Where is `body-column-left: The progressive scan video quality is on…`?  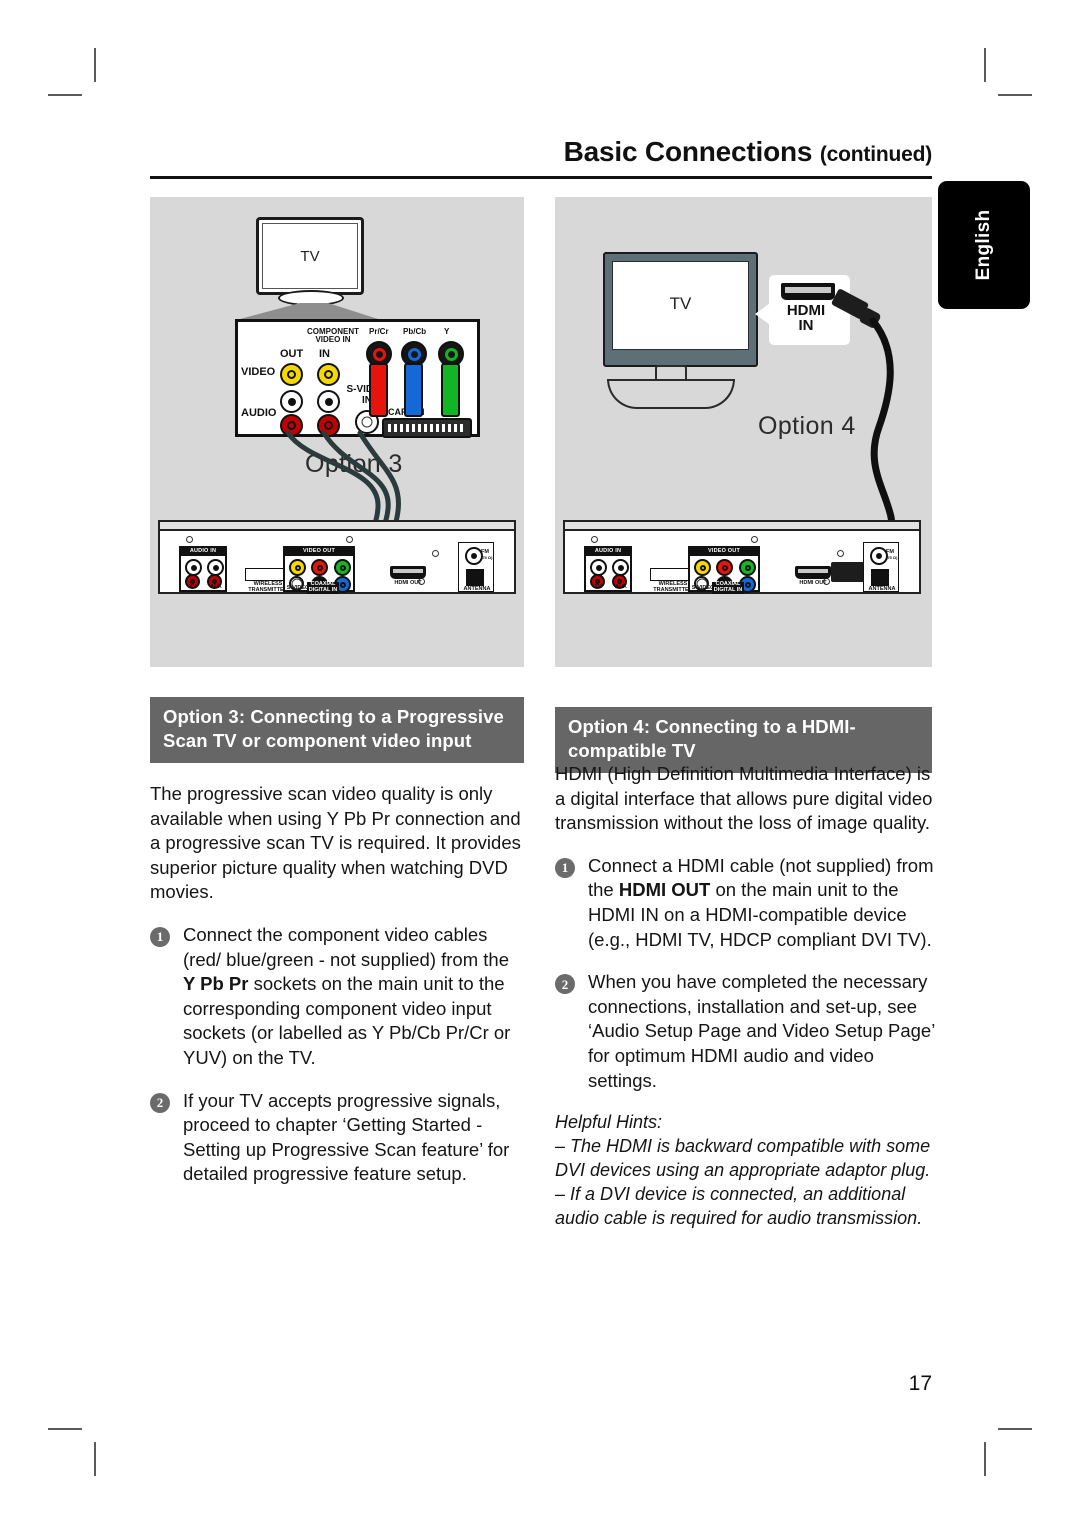 body-column-left: The progressive scan video quality is on… is located at coordinates (337, 993).